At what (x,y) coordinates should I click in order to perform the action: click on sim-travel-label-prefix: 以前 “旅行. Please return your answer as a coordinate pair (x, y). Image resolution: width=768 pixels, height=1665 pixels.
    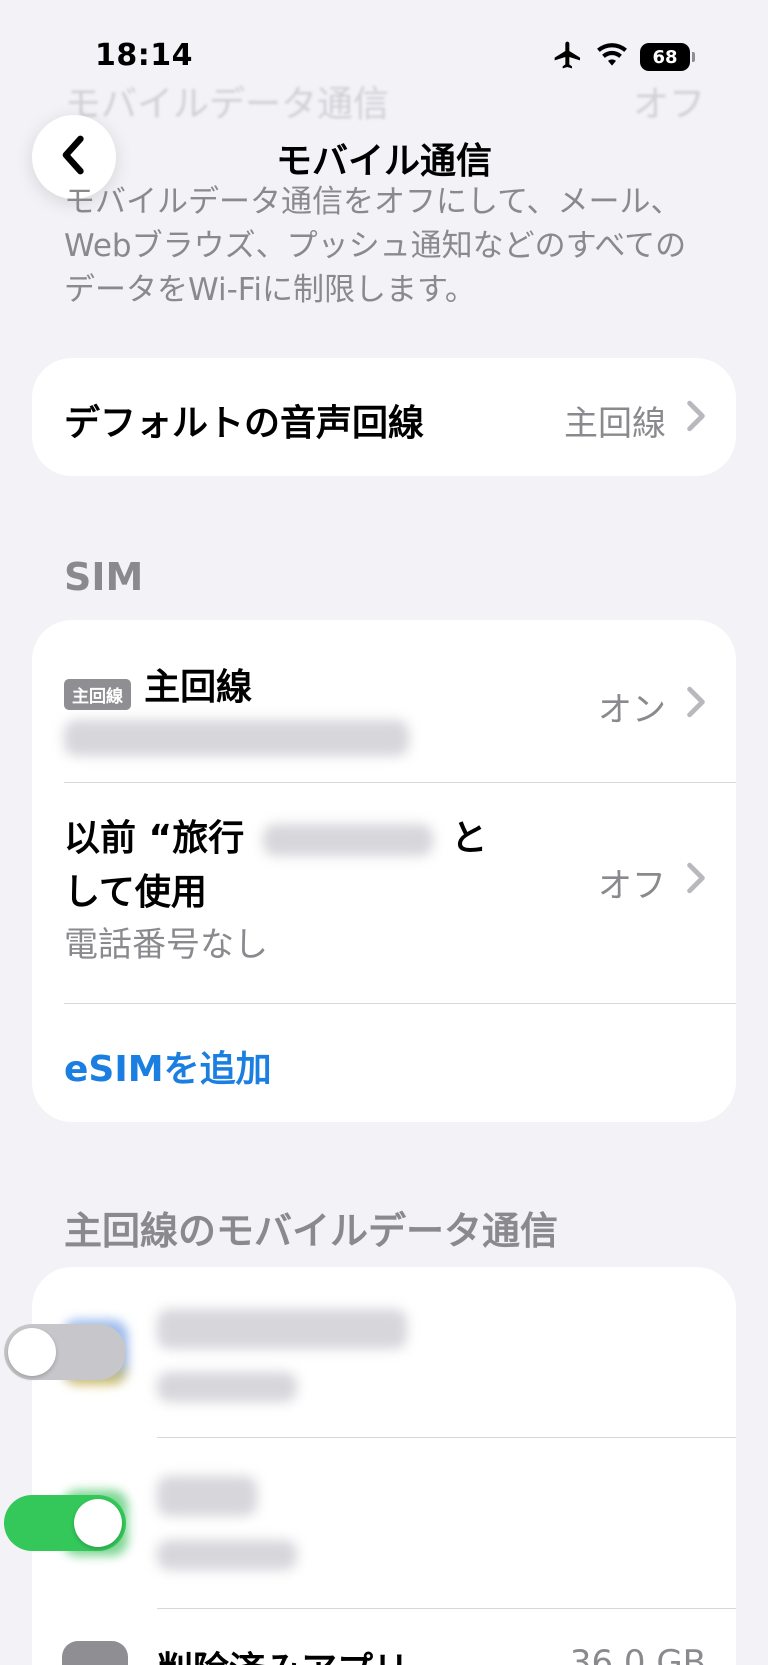
    Looking at the image, I should click on (154, 838).